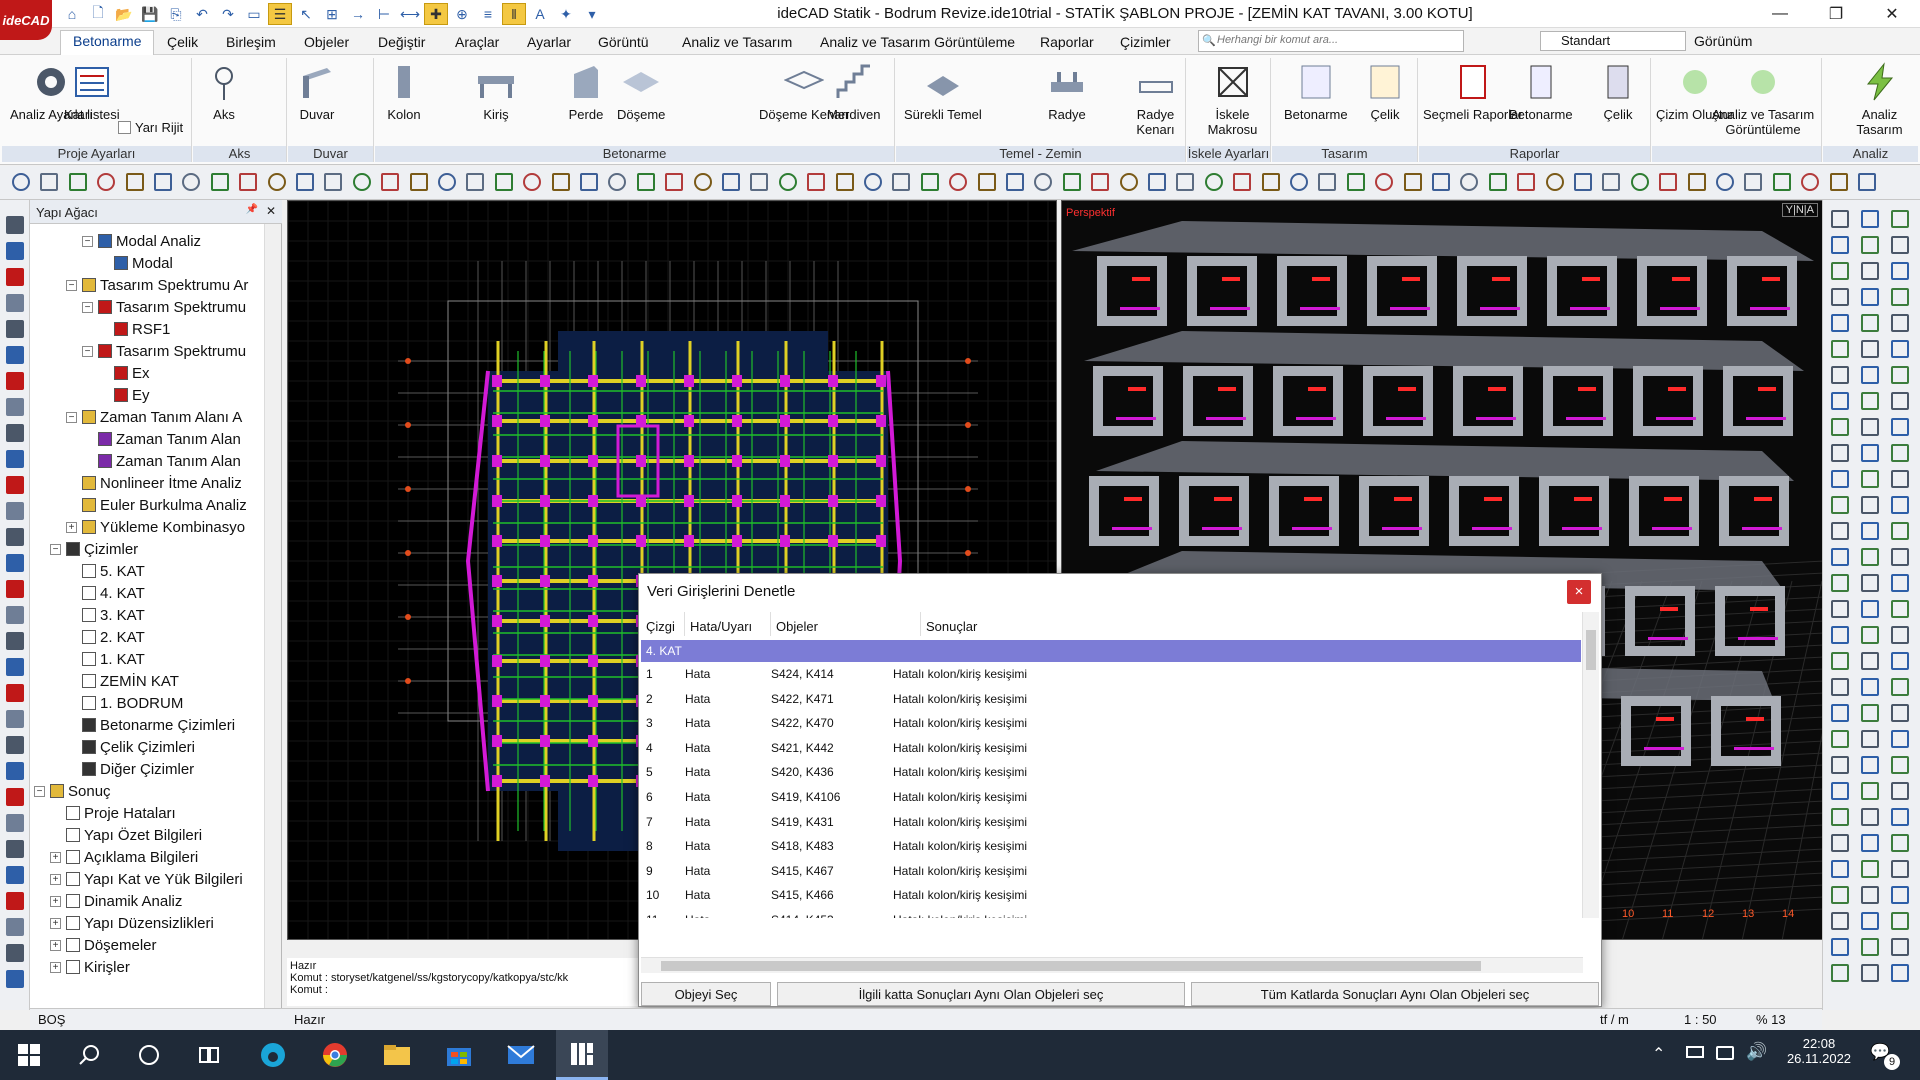 The height and width of the screenshot is (1080, 1920). I want to click on column-header-sonuclar: Sonuçlar, so click(1251, 624).